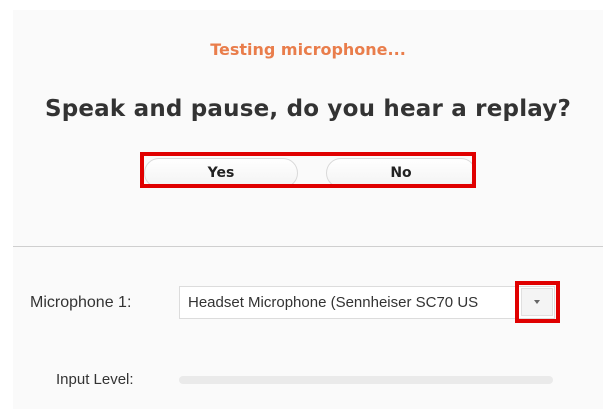 This screenshot has height=409, width=603. I want to click on section-divider, so click(308, 246).